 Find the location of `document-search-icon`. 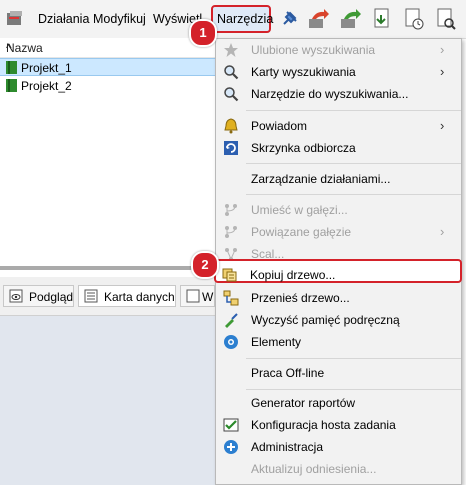

document-search-icon is located at coordinates (446, 19).